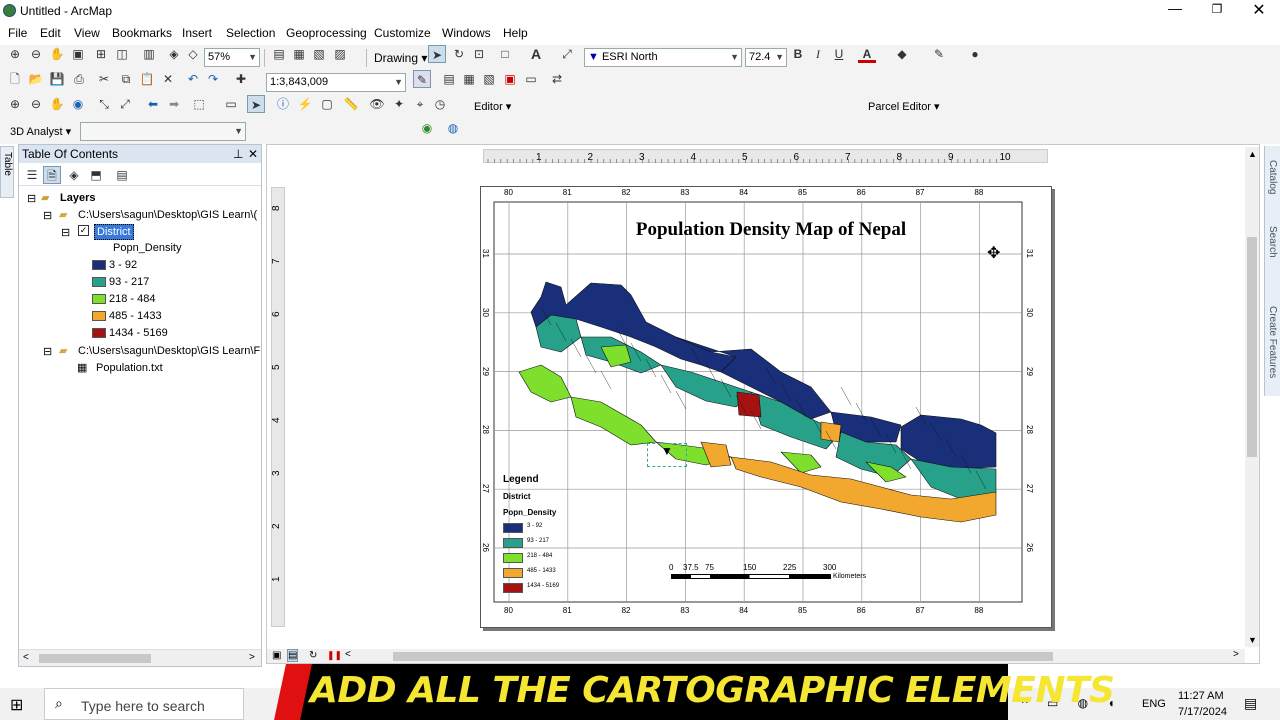 This screenshot has width=1280, height=720. Describe the element at coordinates (1154, 704) in the screenshot. I see `language-indicator: ENG` at that location.